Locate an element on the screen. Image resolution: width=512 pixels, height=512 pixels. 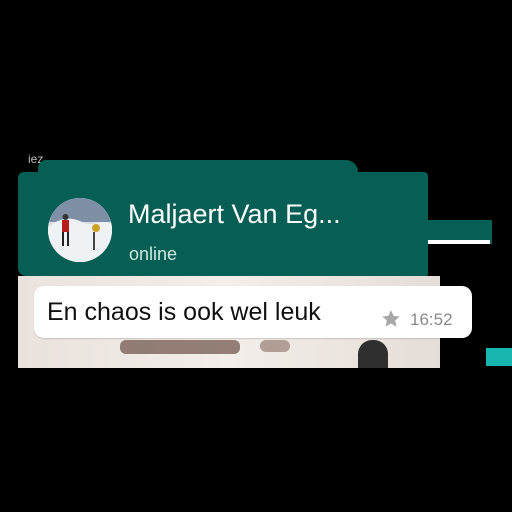
contact-avatar is located at coordinates (80, 230).